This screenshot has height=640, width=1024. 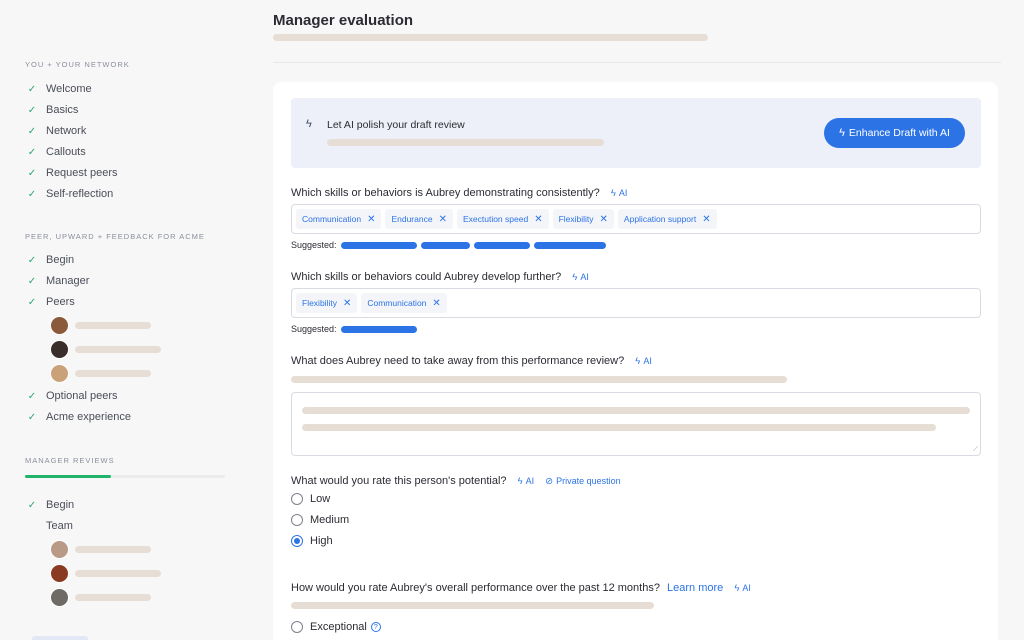 What do you see at coordinates (310, 499) in the screenshot?
I see `radio-low: Low` at bounding box center [310, 499].